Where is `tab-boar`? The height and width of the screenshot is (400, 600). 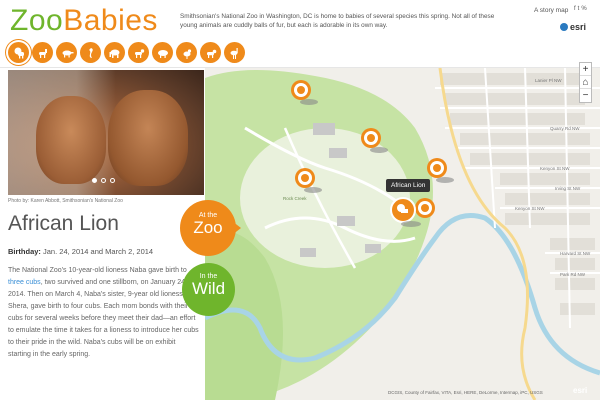
tab-boar is located at coordinates (162, 52).